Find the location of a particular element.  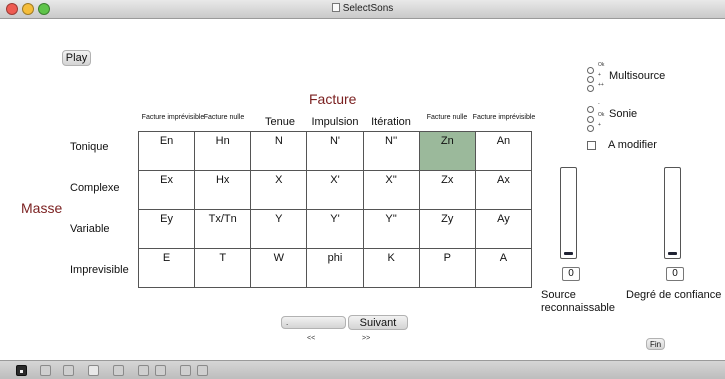

sonie-radio-plus is located at coordinates (591, 129).